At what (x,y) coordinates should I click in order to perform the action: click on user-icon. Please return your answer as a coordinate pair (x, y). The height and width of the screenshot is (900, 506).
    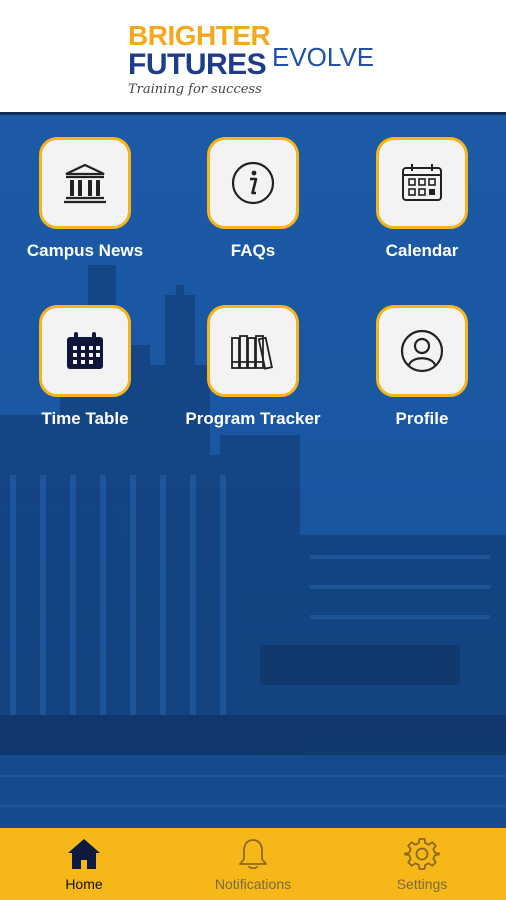
    Looking at the image, I should click on (422, 351).